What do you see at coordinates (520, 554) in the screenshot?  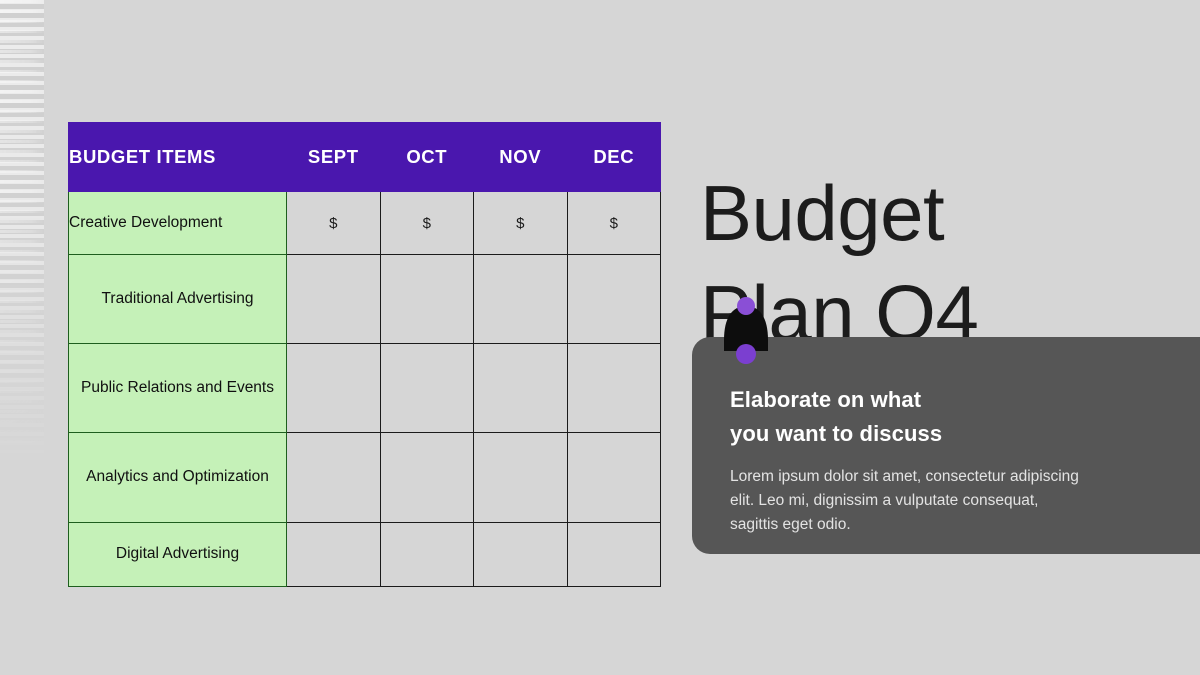 I see `cell-digital-advertising-nov` at bounding box center [520, 554].